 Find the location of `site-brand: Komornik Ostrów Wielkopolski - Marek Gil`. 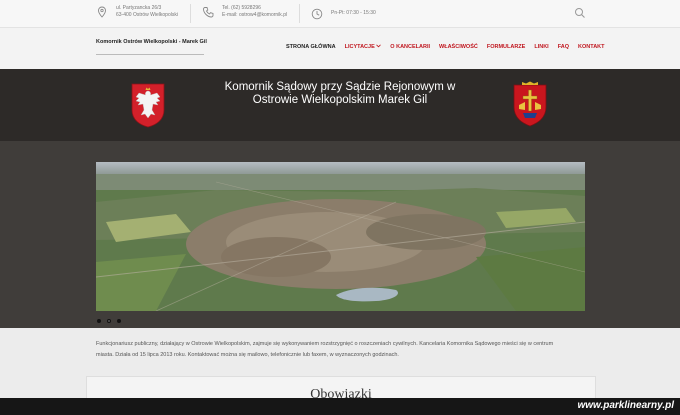

site-brand: Komornik Ostrów Wielkopolski - Marek Gil is located at coordinates (151, 42).